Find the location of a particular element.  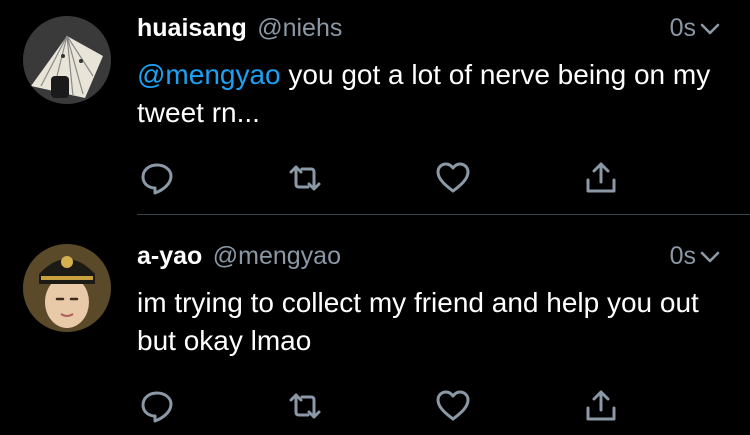

avatar-fan-image is located at coordinates (67, 60).